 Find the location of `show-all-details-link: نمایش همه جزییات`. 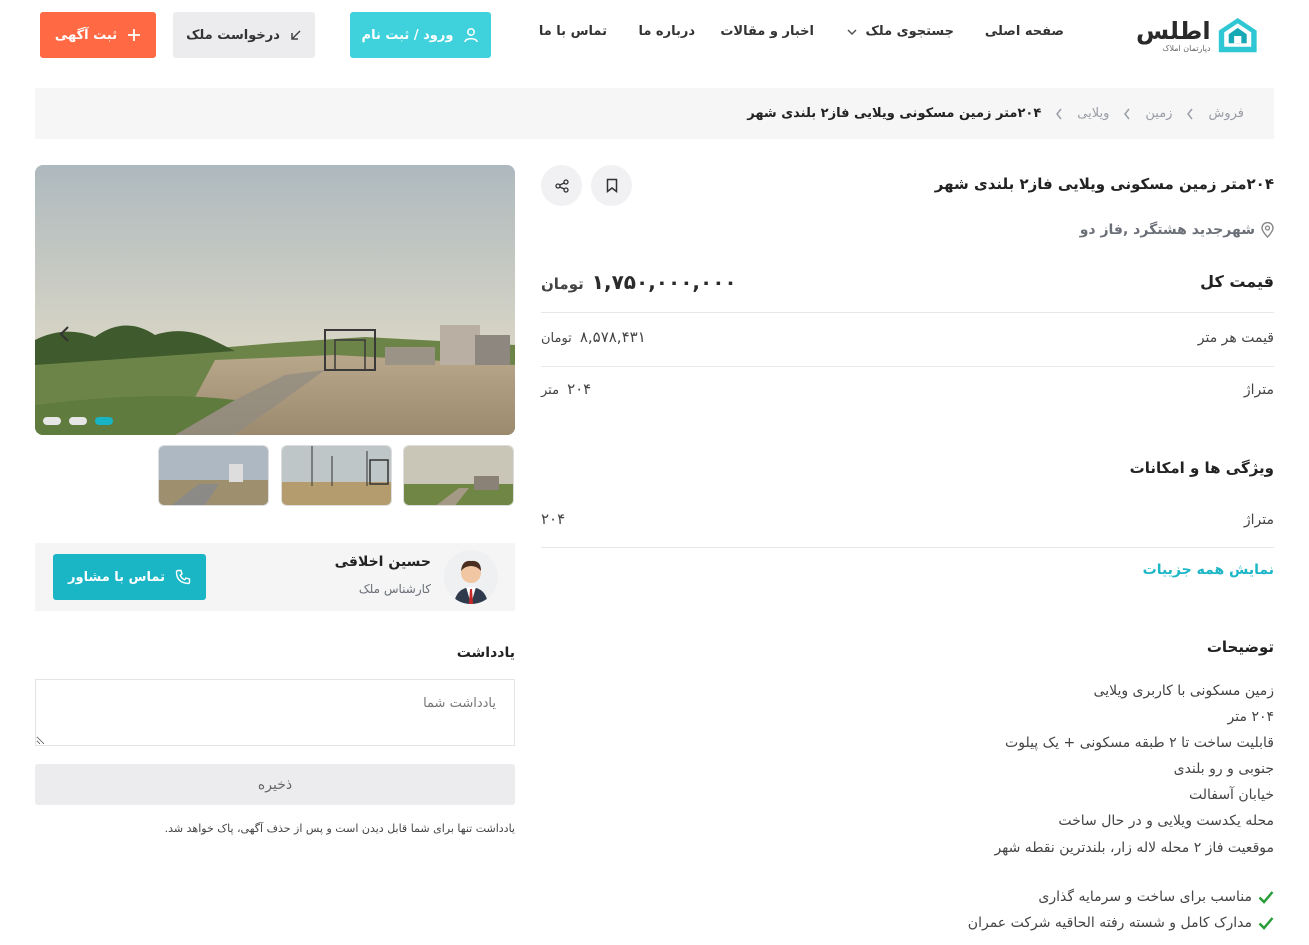

show-all-details-link: نمایش همه جزییات is located at coordinates (1208, 570).